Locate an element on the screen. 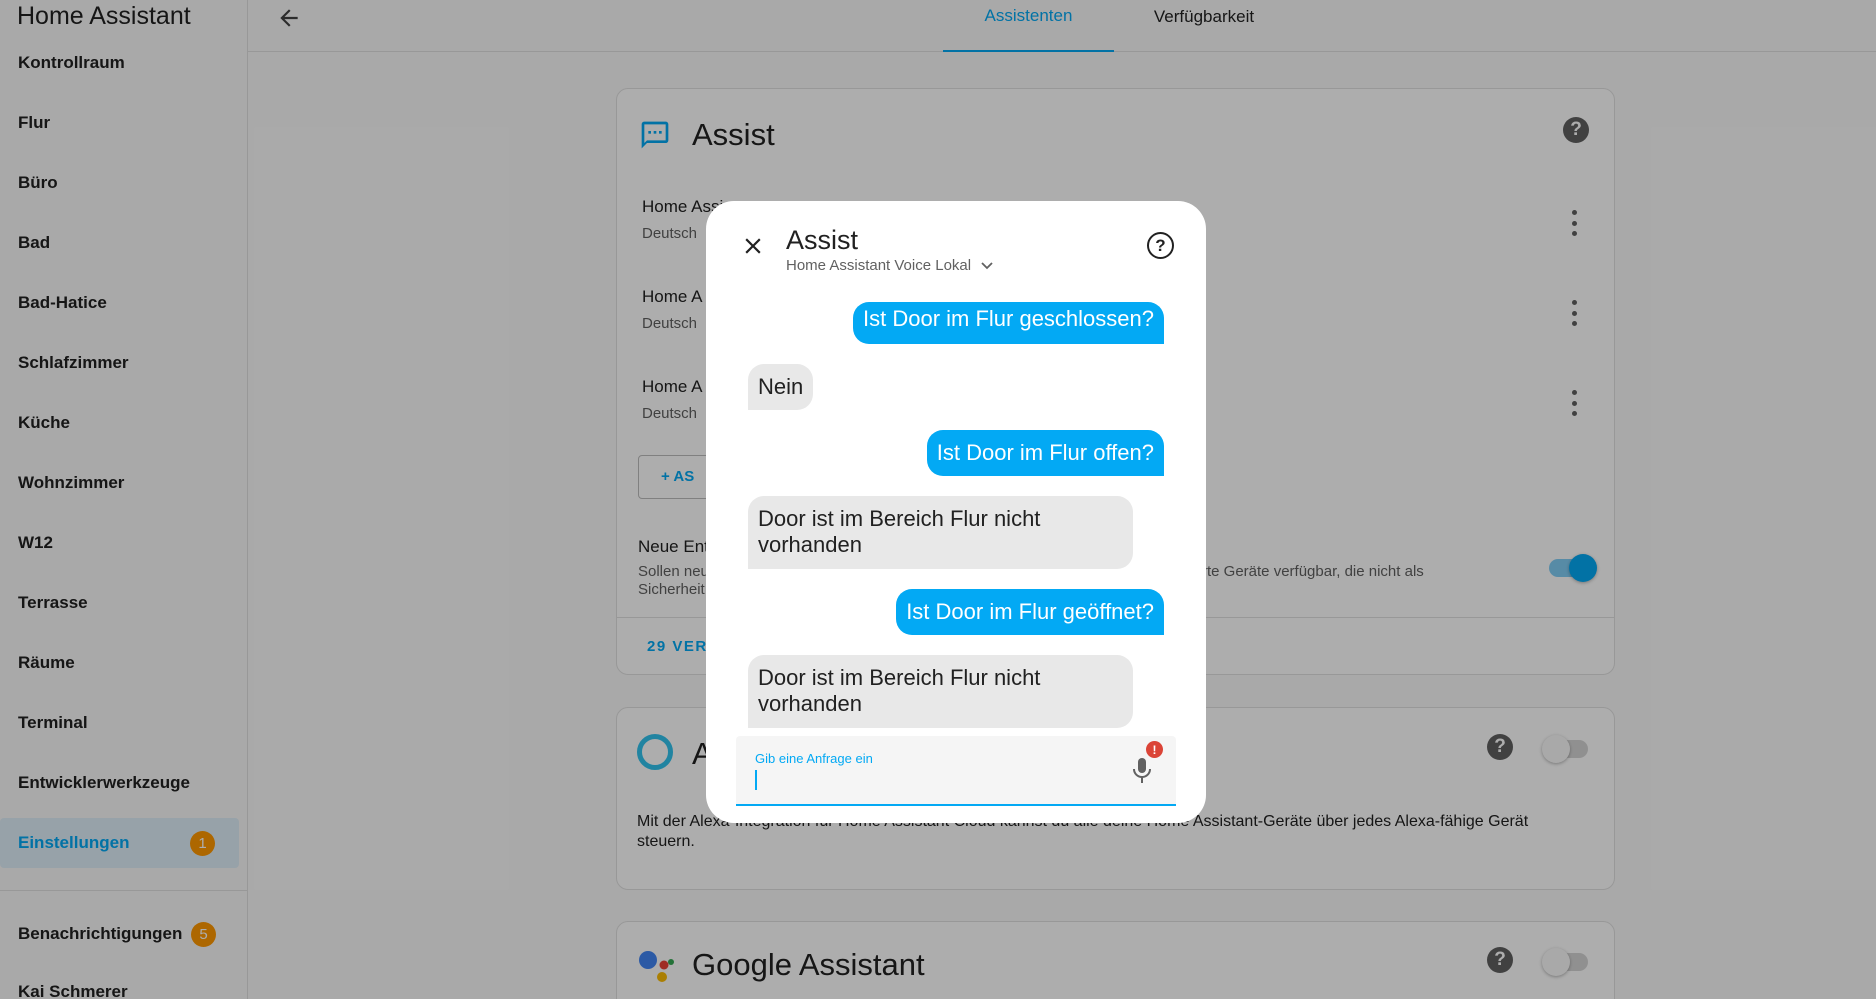  user-message: Ist Door im Flur geöffnet? is located at coordinates (1030, 612).